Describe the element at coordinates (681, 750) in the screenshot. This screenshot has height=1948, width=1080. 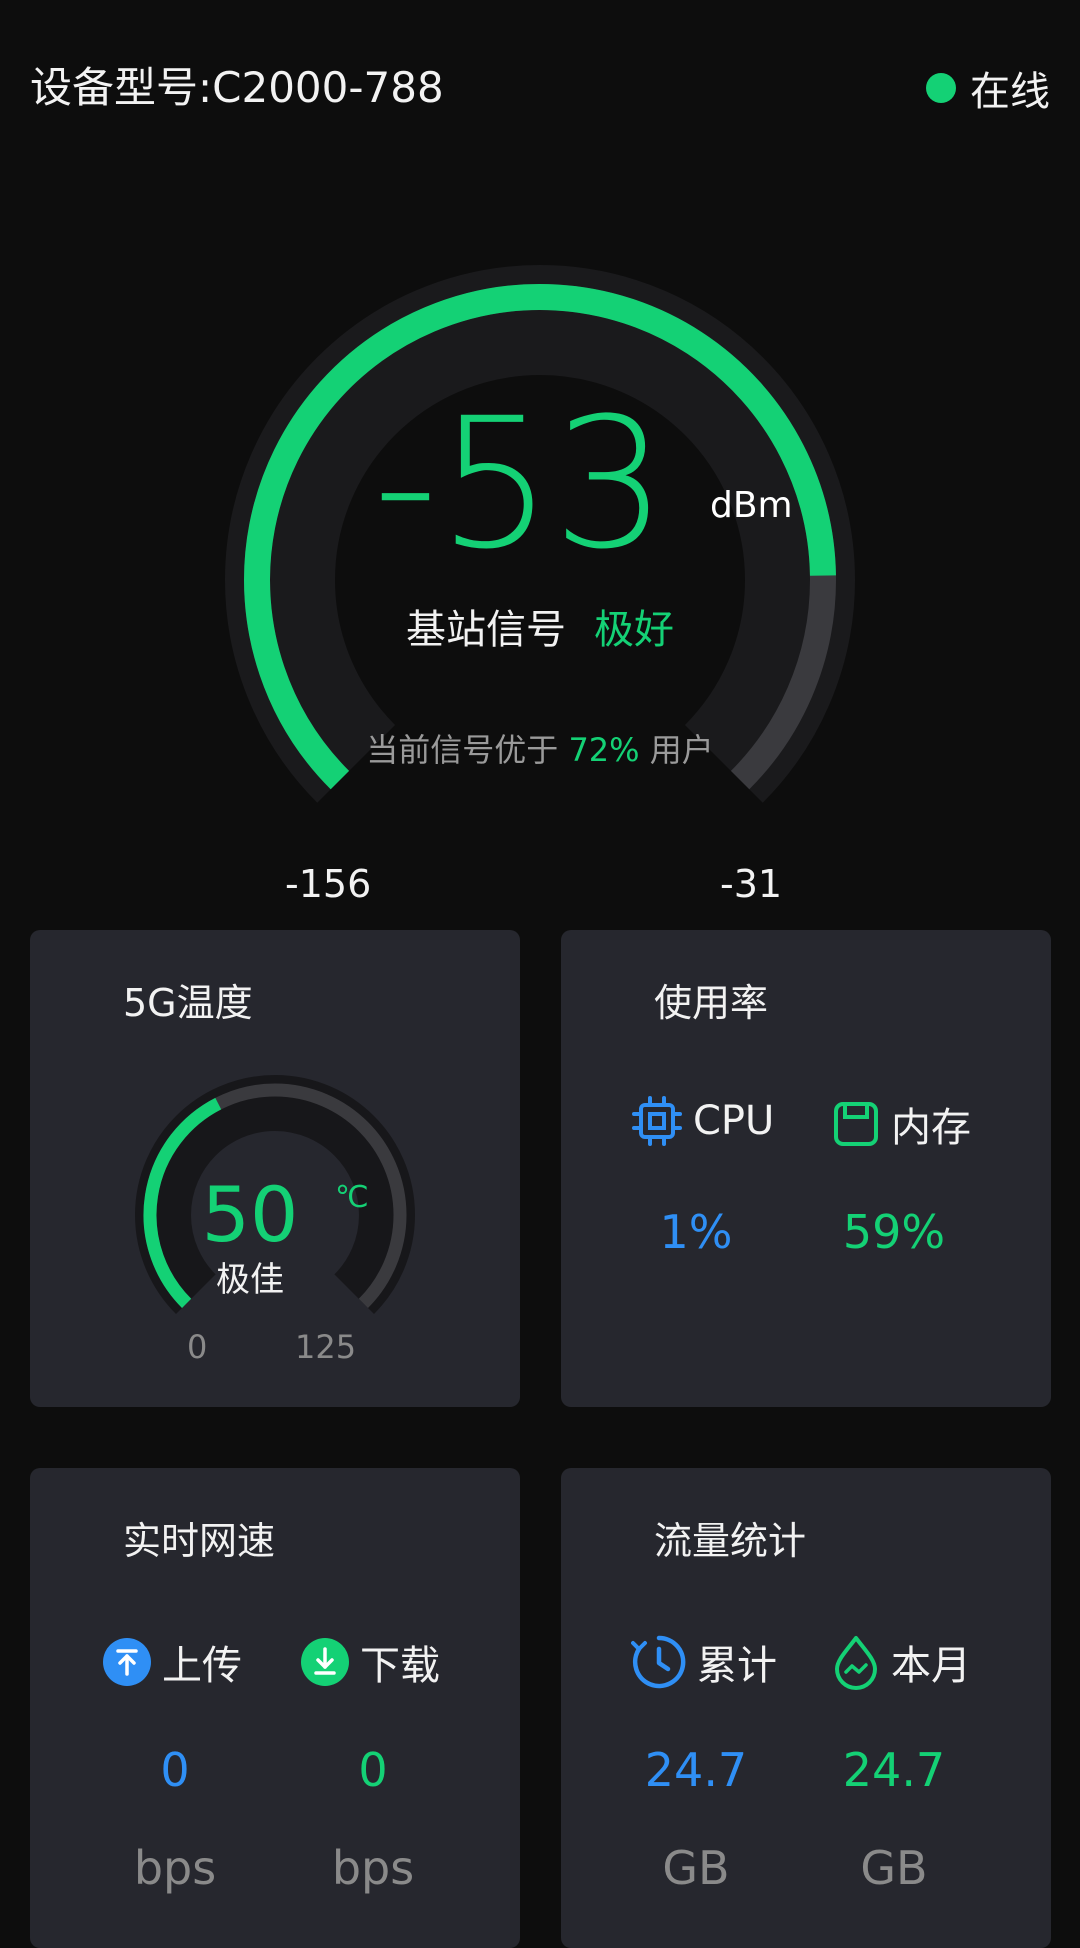
I see `signal-note-suffix: 用户` at that location.